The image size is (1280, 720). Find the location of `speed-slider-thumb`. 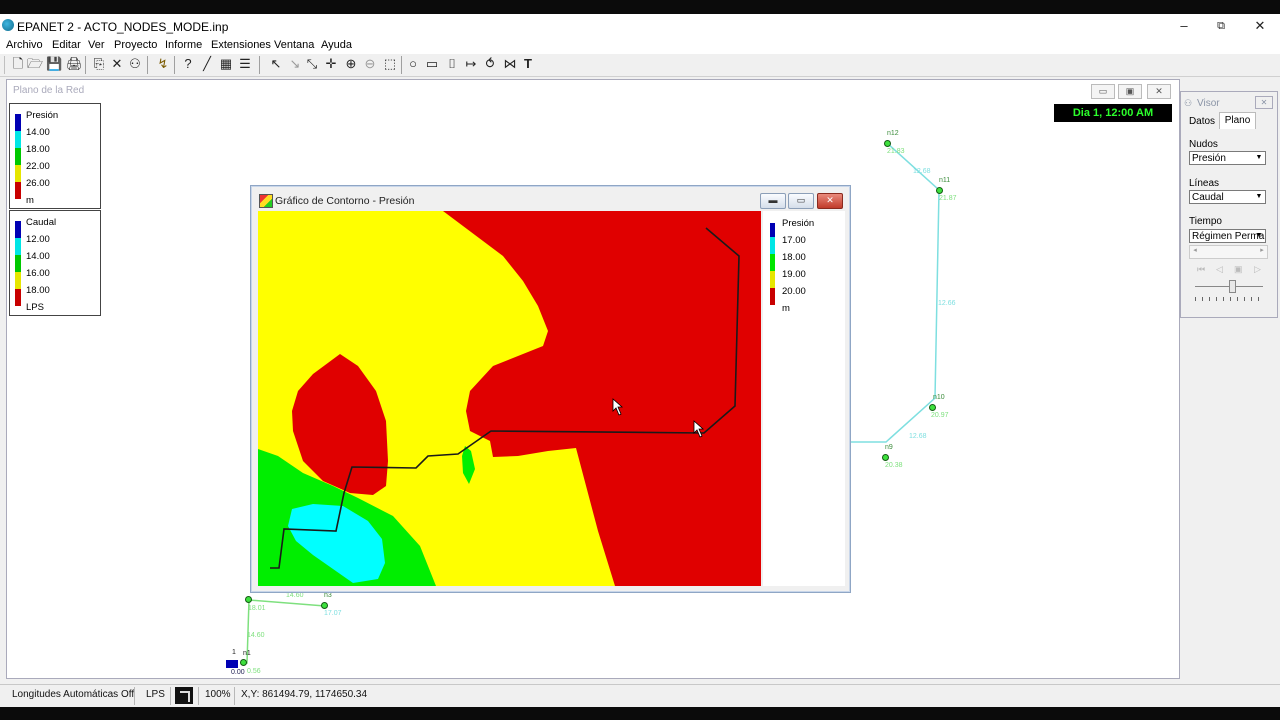

speed-slider-thumb is located at coordinates (1232, 286).